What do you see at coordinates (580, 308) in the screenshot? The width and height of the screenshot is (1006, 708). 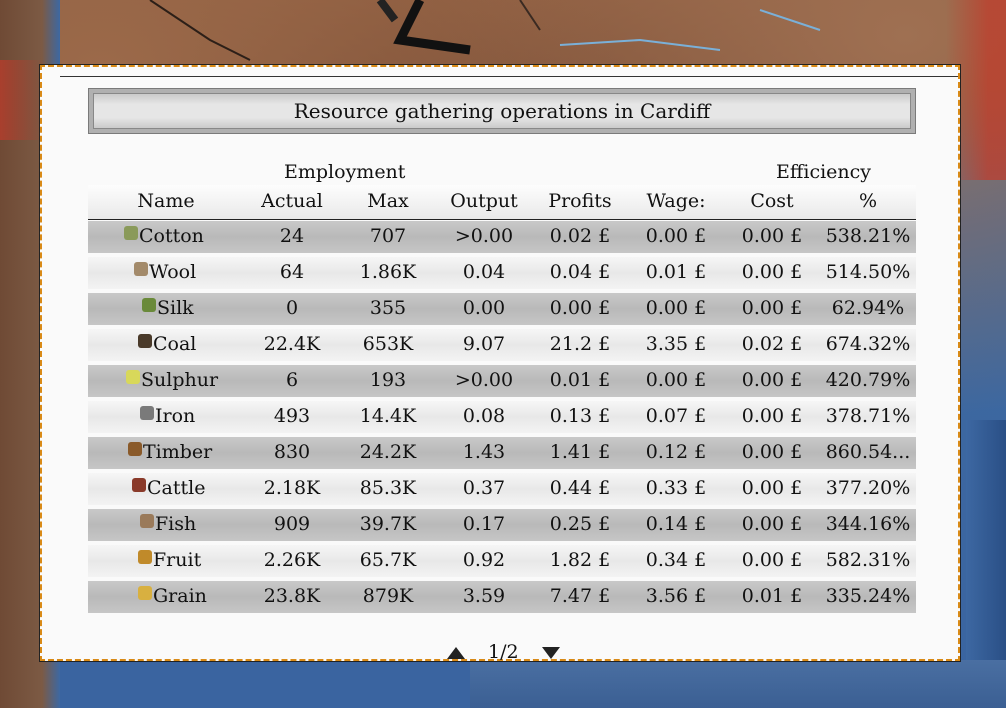 I see `profits-cell: 0.00 £` at bounding box center [580, 308].